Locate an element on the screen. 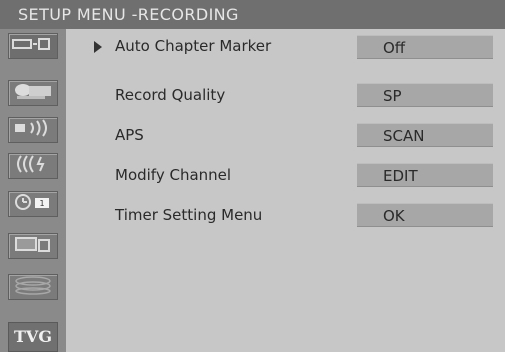  menu-item-value-box: SCAN is located at coordinates (425, 135).